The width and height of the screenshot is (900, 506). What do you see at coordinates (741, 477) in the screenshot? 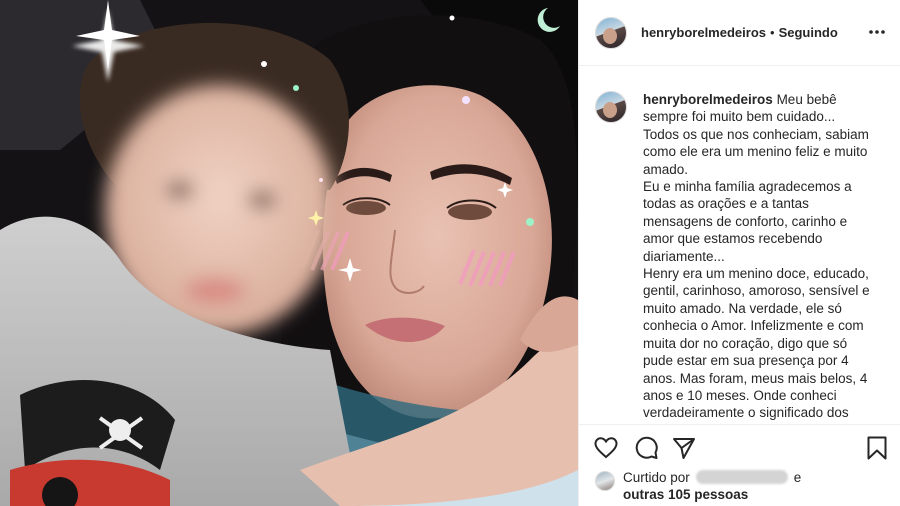
I see `blurred-liker-name` at bounding box center [741, 477].